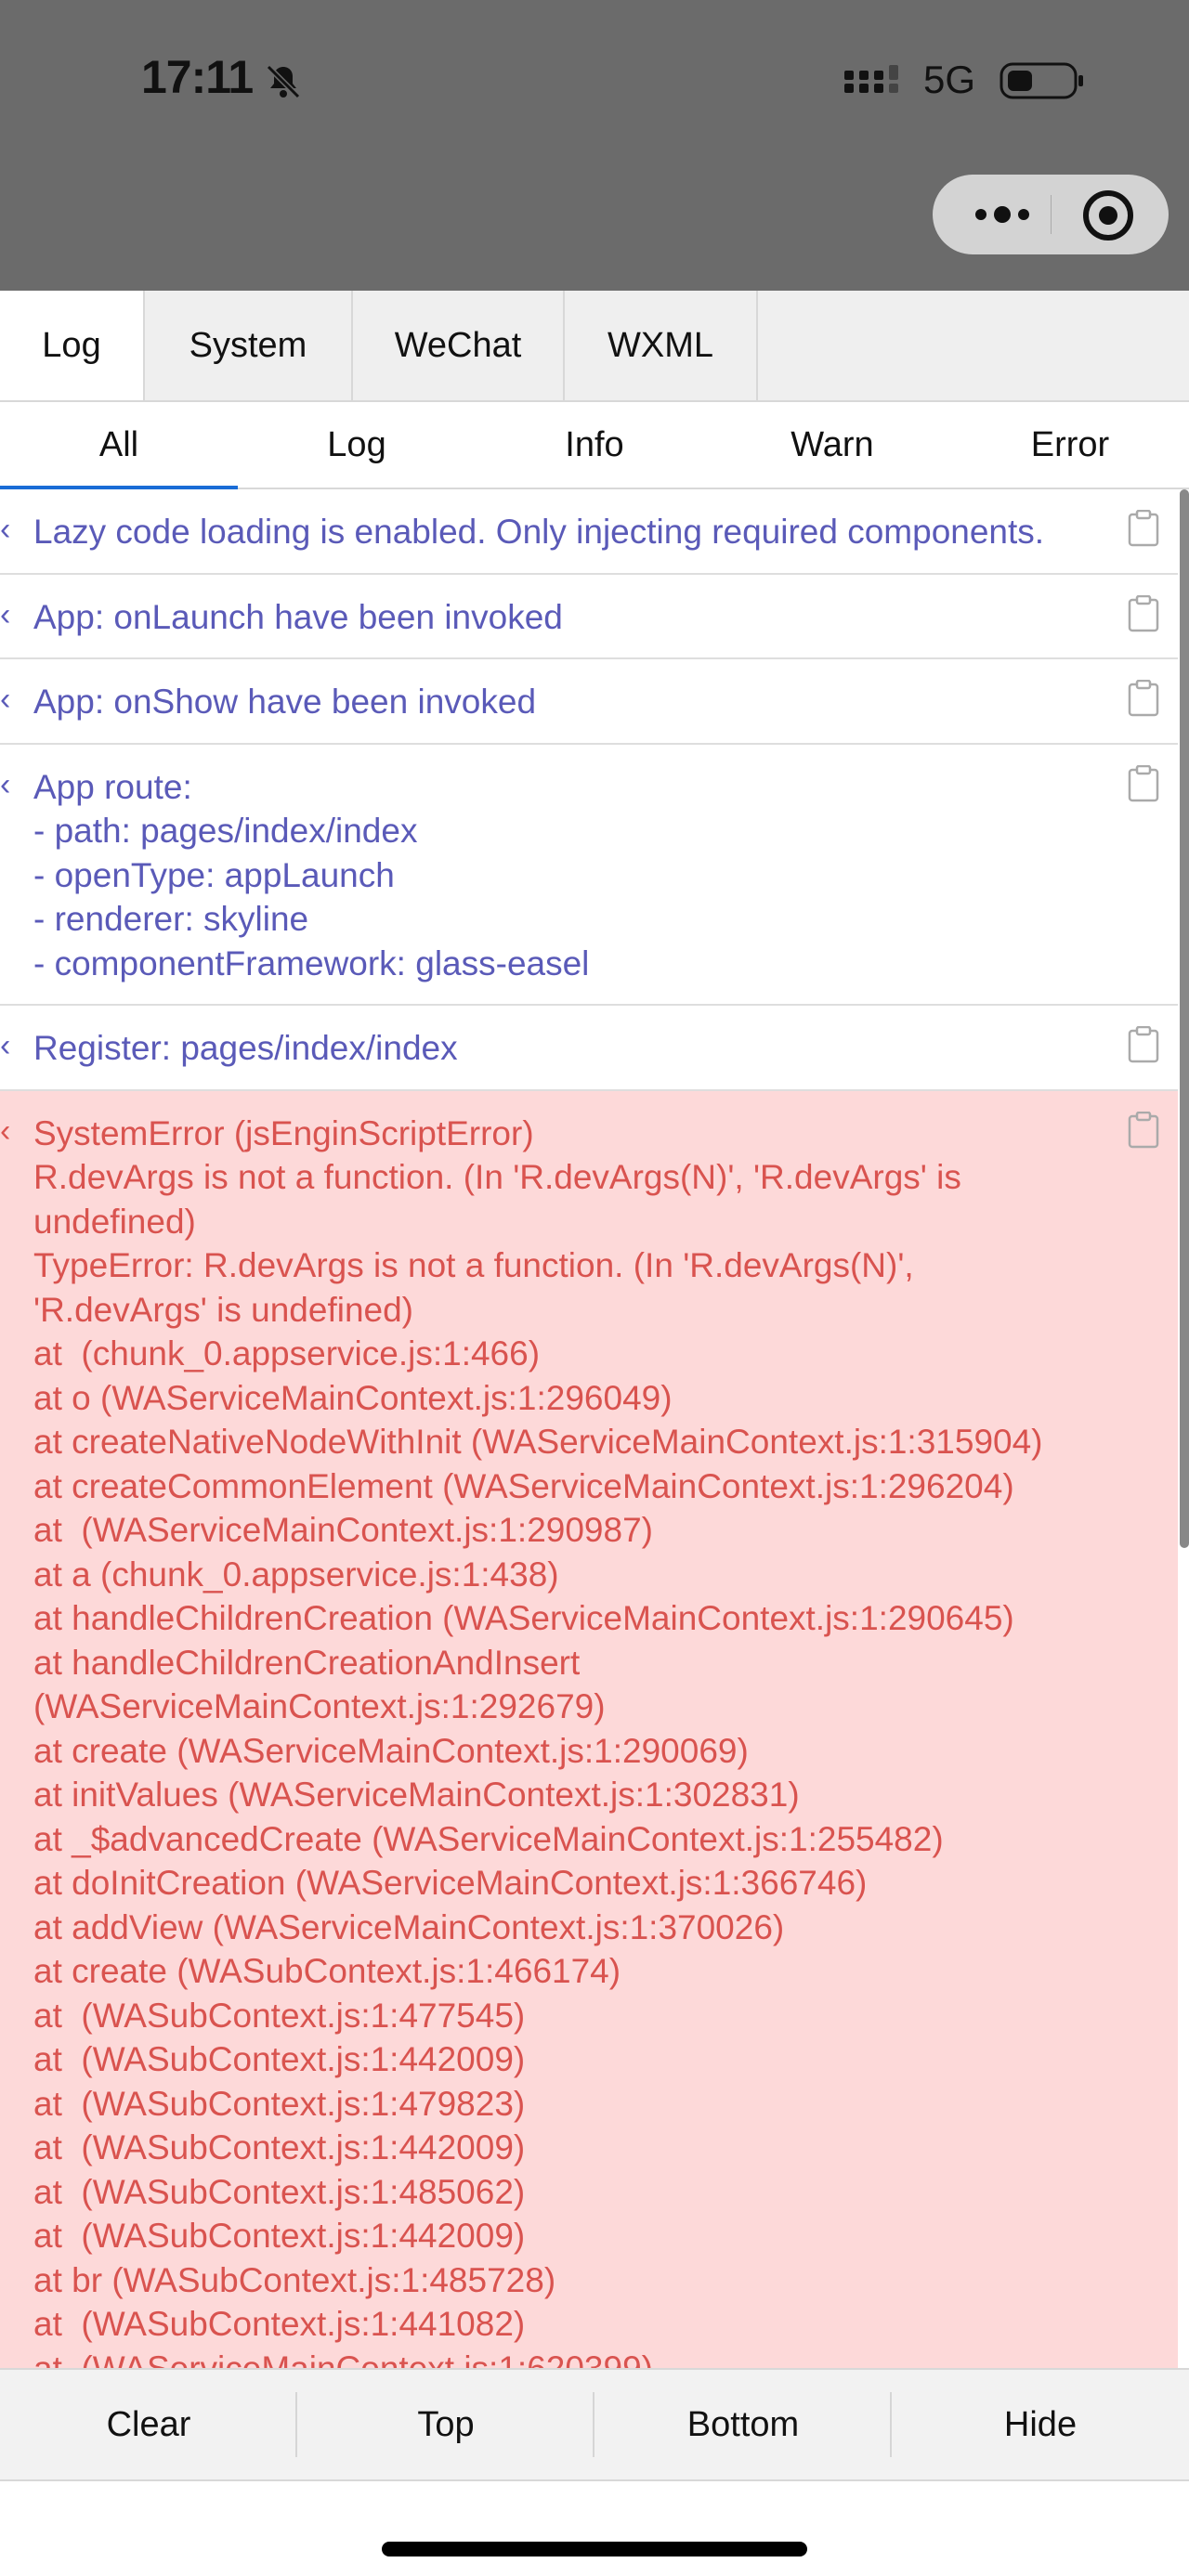 The height and width of the screenshot is (2576, 1189). I want to click on filter-label: Log, so click(356, 444).